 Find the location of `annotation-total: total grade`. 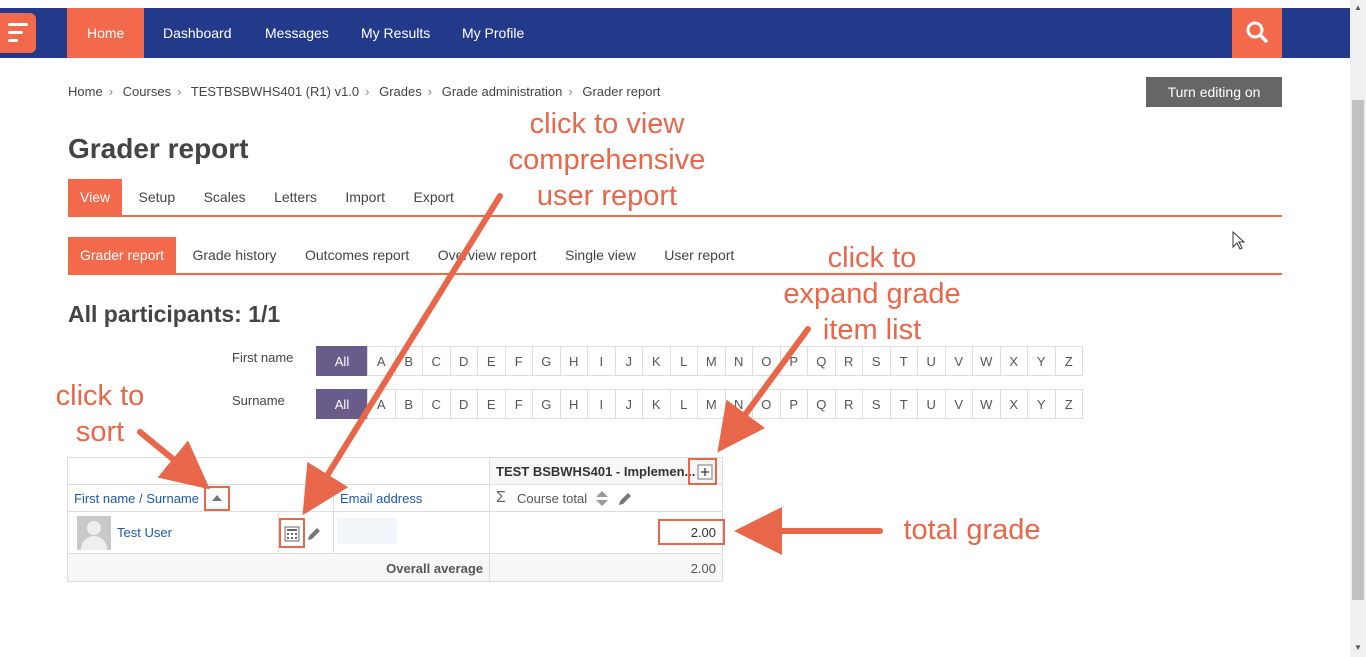

annotation-total: total grade is located at coordinates (972, 530).